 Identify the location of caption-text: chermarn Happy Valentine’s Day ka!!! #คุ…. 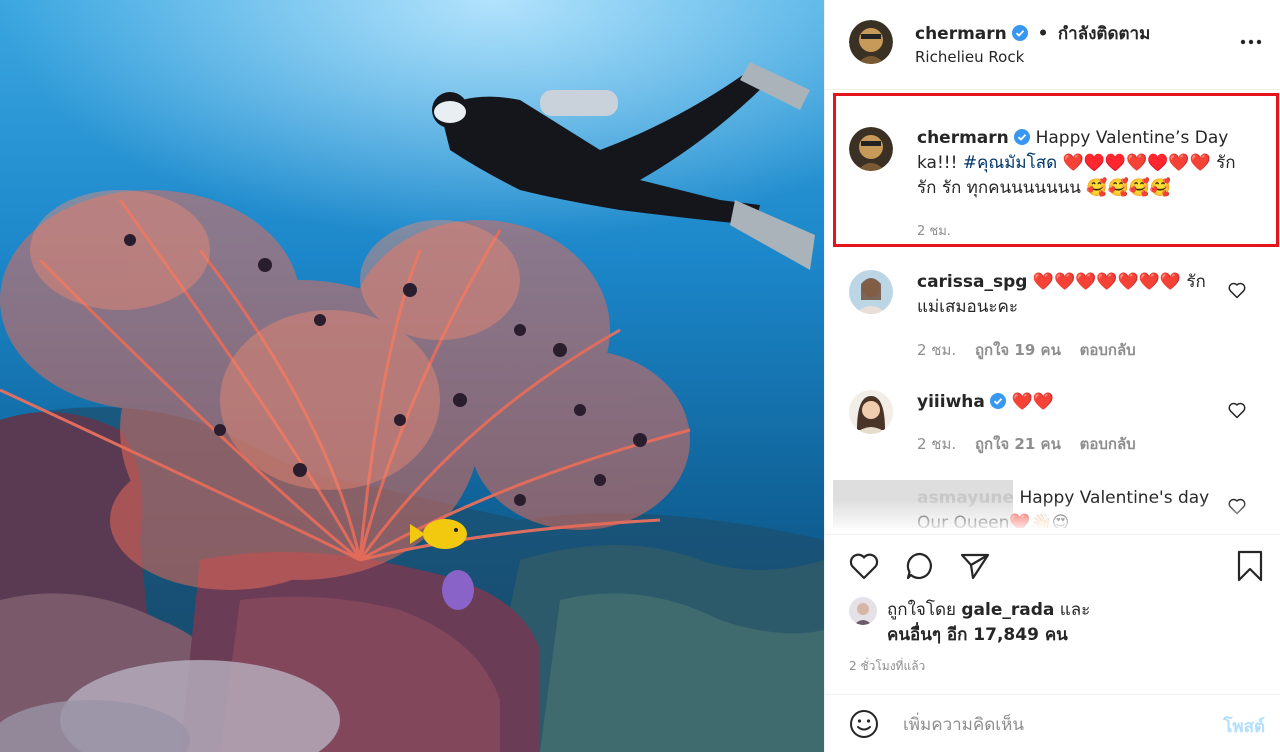
(1082, 163).